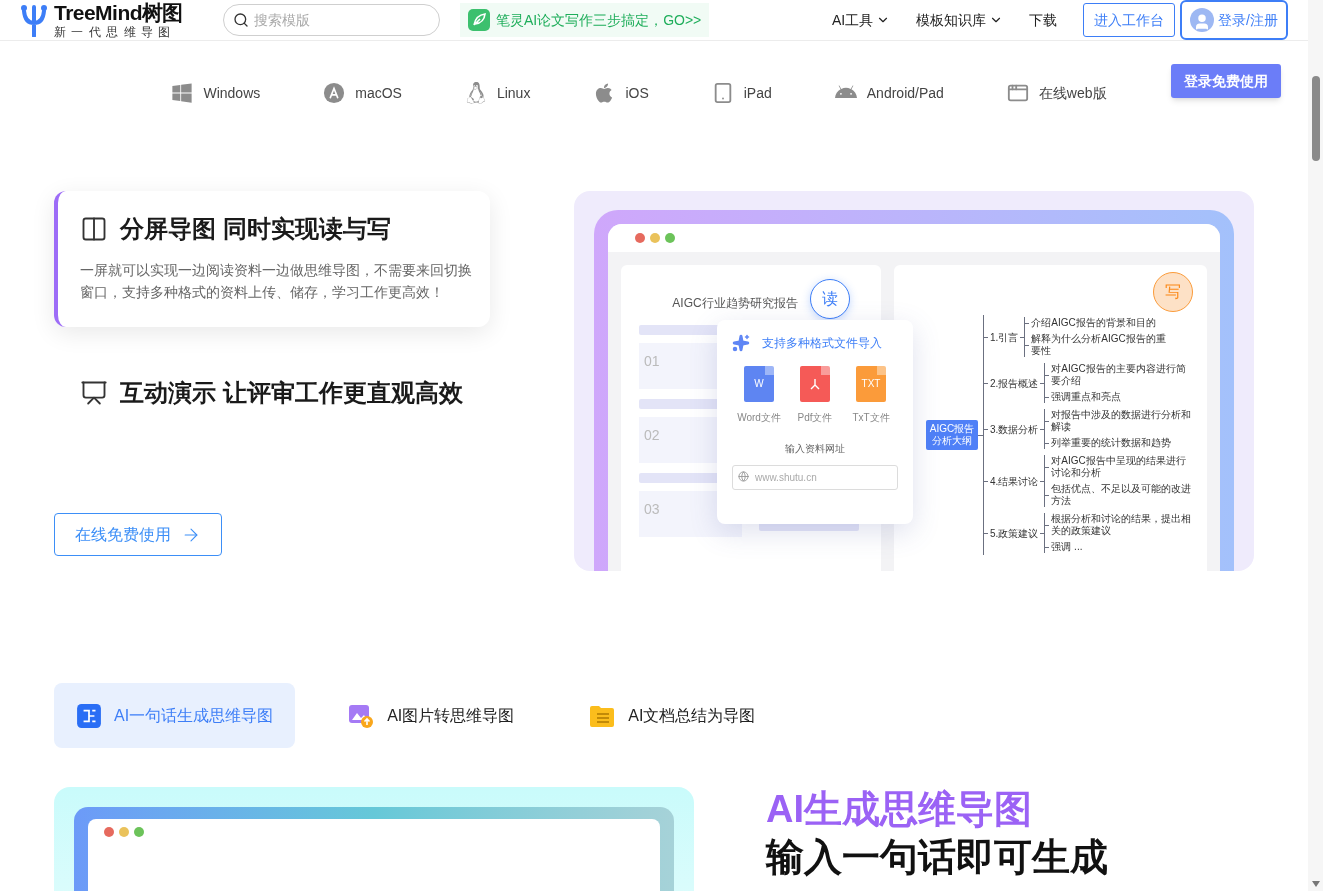 The width and height of the screenshot is (1323, 891). What do you see at coordinates (652, 361) in the screenshot?
I see `section-number: 01` at bounding box center [652, 361].